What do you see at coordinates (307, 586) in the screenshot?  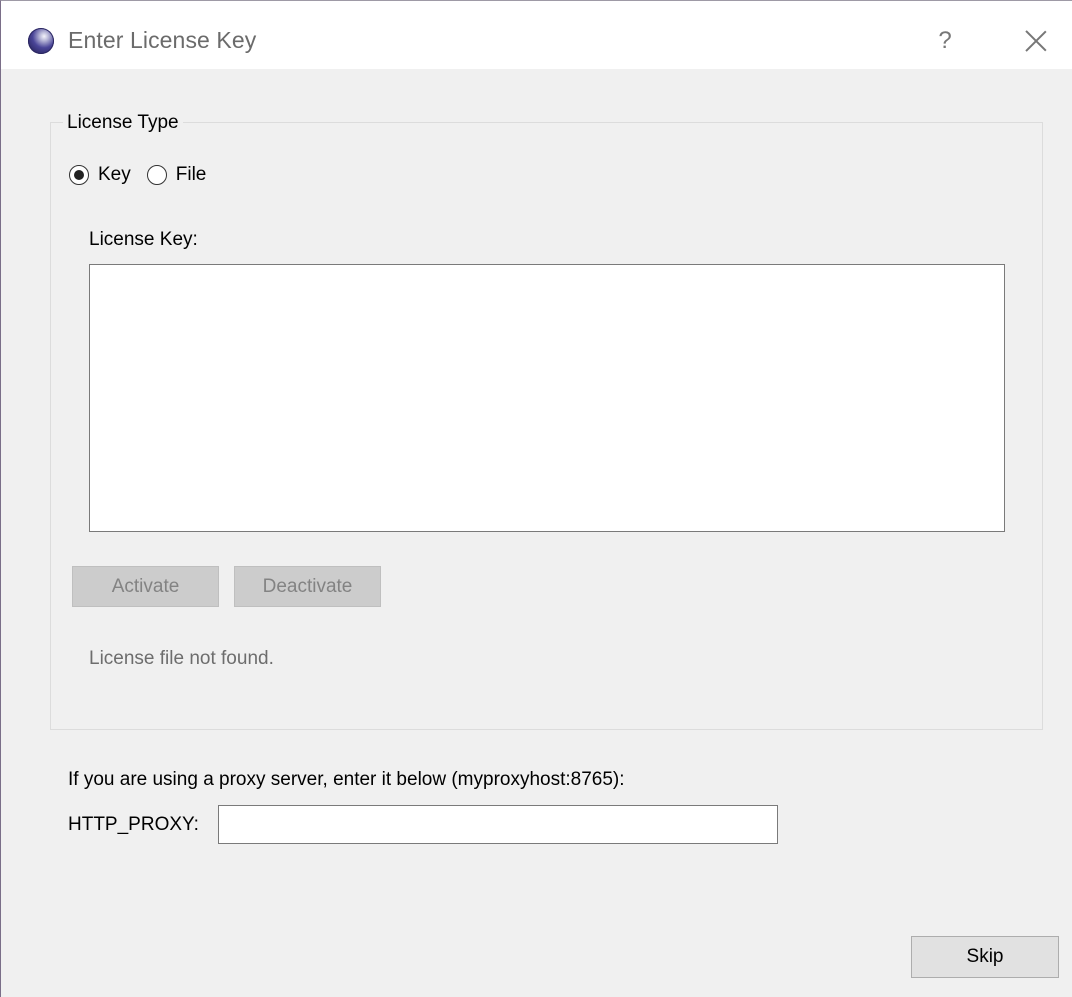 I see `deactivate-button: Deactivate` at bounding box center [307, 586].